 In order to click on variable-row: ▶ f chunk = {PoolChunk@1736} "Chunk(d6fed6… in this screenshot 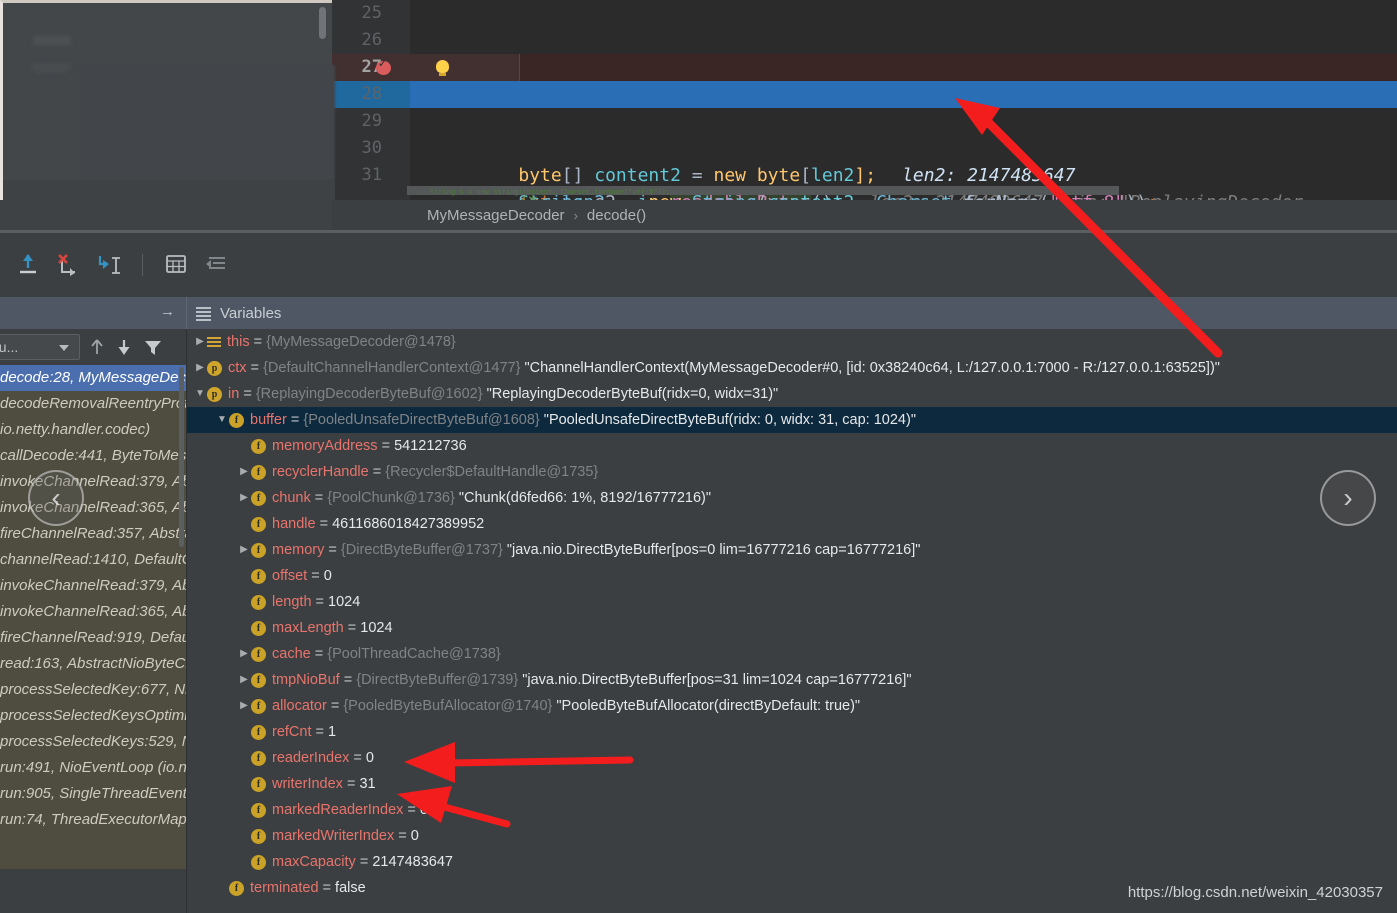, I will do `click(792, 498)`.